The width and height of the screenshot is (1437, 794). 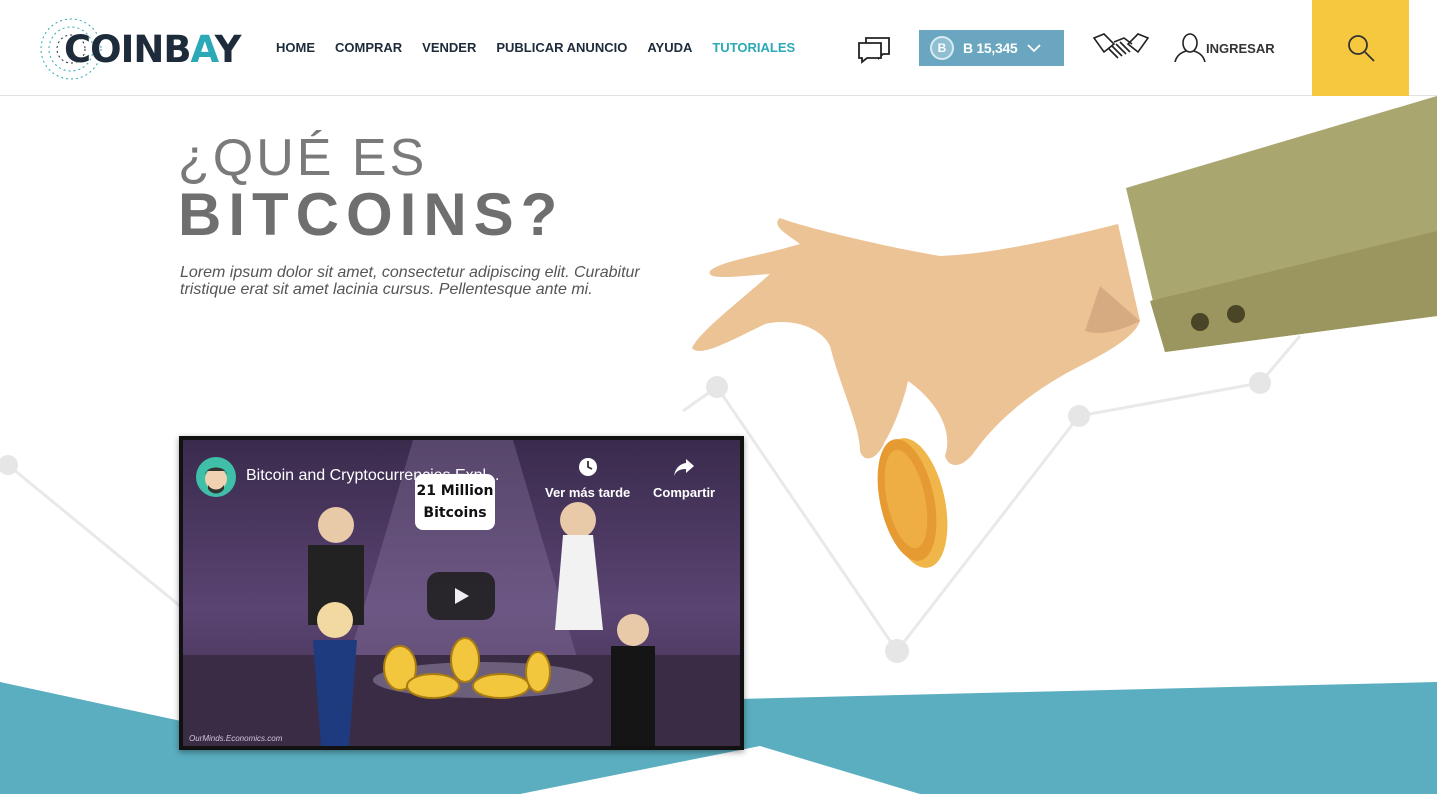 I want to click on chat-bubbles-icon, so click(x=874, y=48).